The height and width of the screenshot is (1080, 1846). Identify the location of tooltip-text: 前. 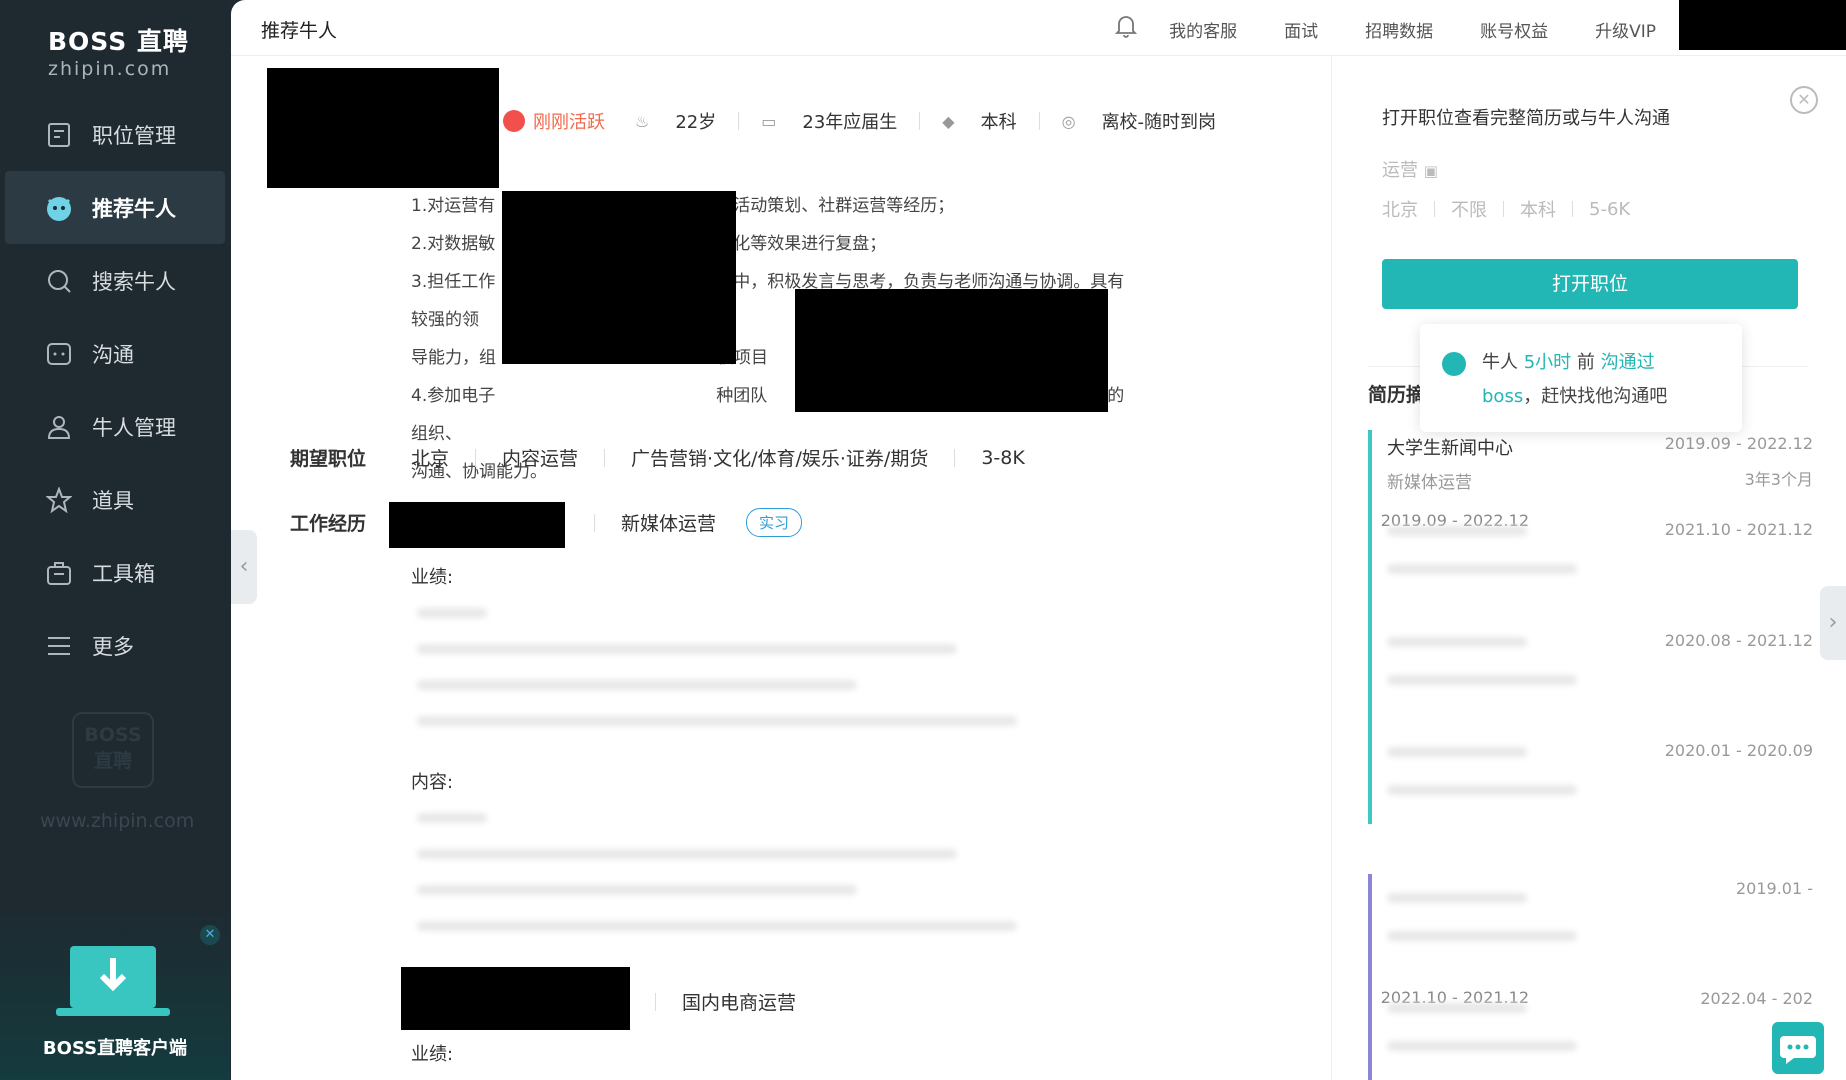
(1586, 362).